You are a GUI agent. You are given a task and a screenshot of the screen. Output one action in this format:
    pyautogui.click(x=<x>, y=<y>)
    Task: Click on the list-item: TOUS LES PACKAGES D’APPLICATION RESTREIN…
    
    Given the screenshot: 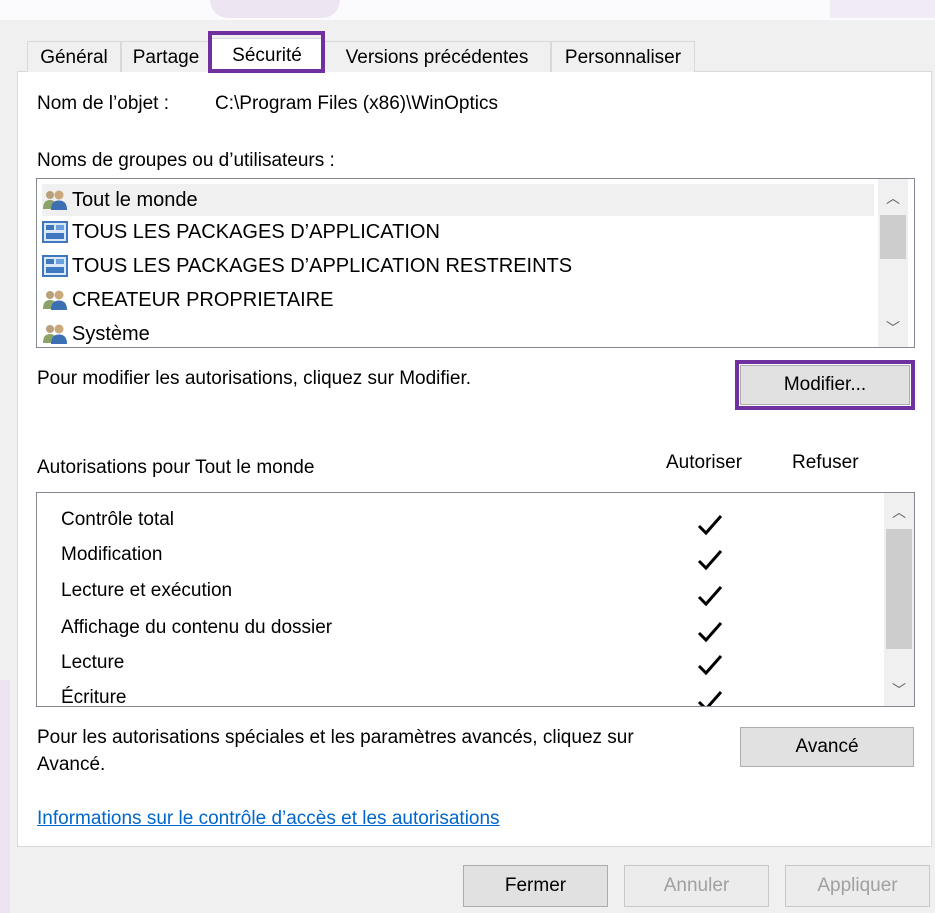 What is the action you would take?
    pyautogui.click(x=307, y=266)
    